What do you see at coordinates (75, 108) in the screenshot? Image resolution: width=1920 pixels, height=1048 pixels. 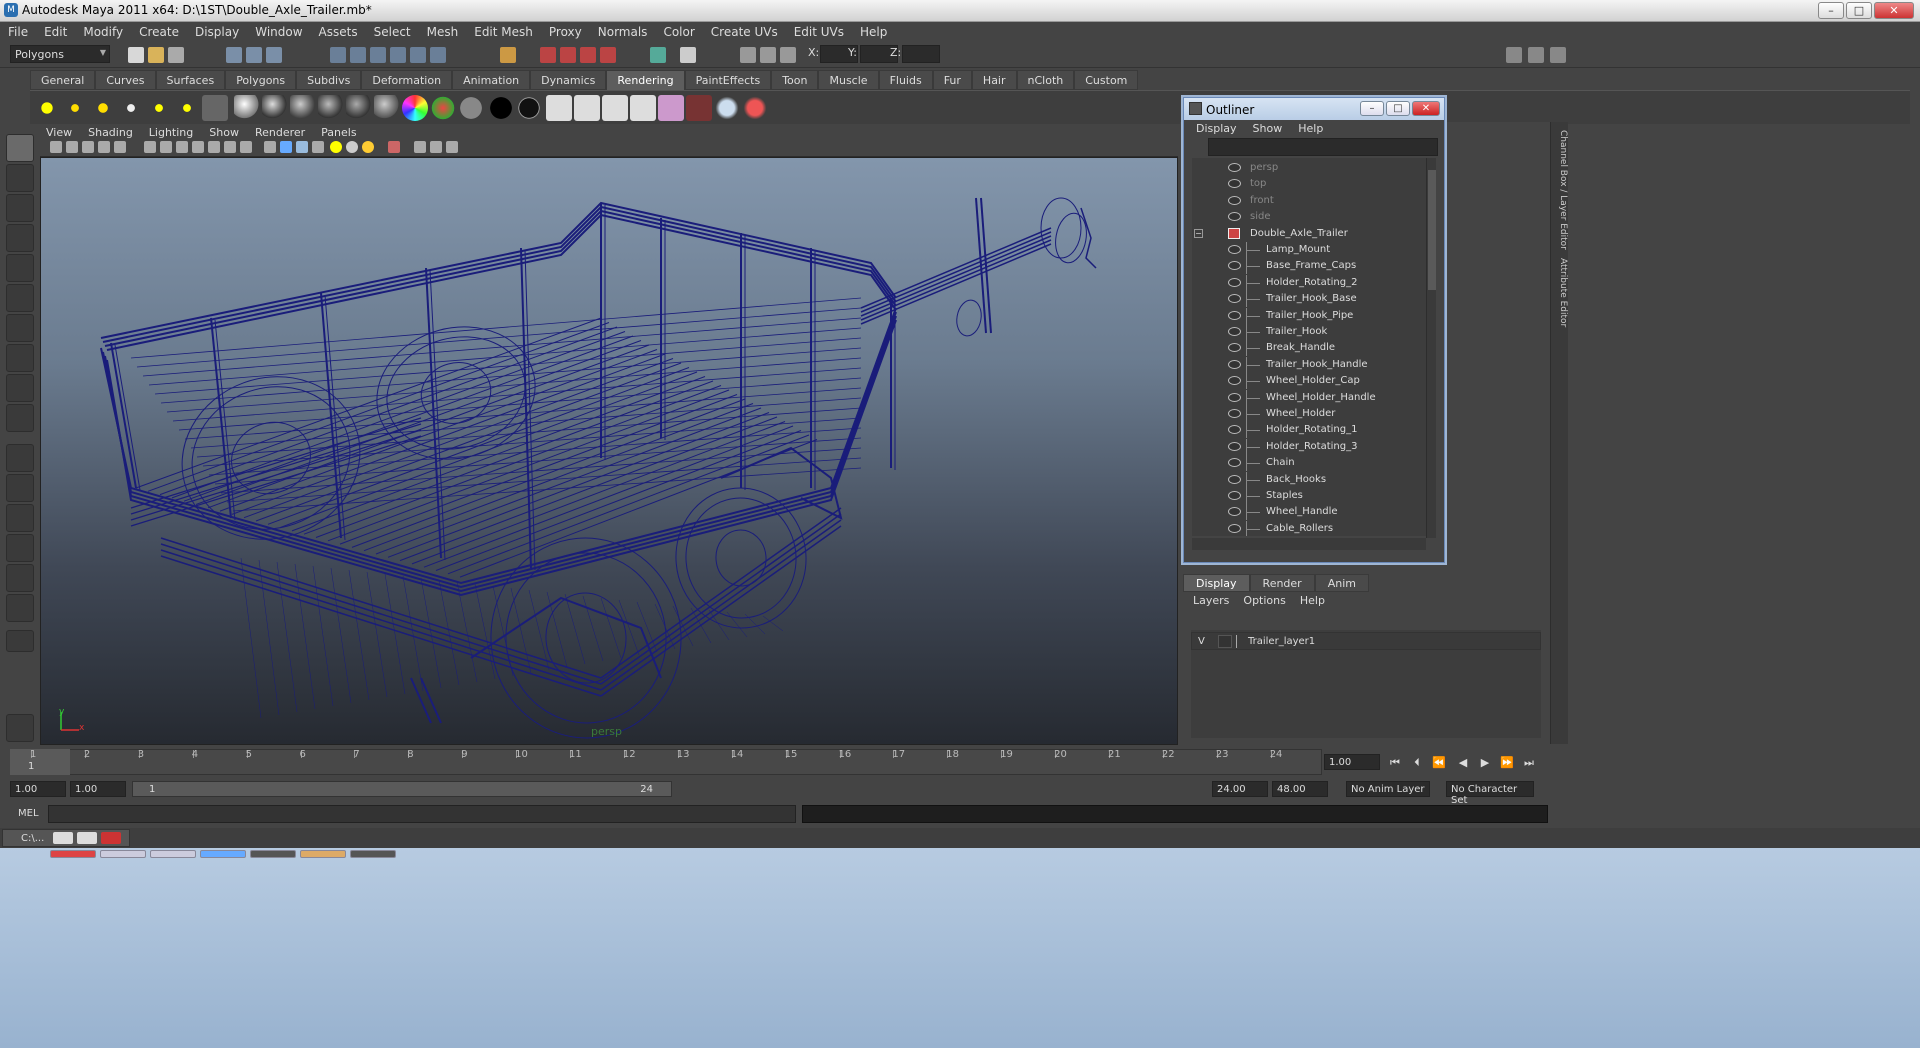 I see `directional-light-icon` at bounding box center [75, 108].